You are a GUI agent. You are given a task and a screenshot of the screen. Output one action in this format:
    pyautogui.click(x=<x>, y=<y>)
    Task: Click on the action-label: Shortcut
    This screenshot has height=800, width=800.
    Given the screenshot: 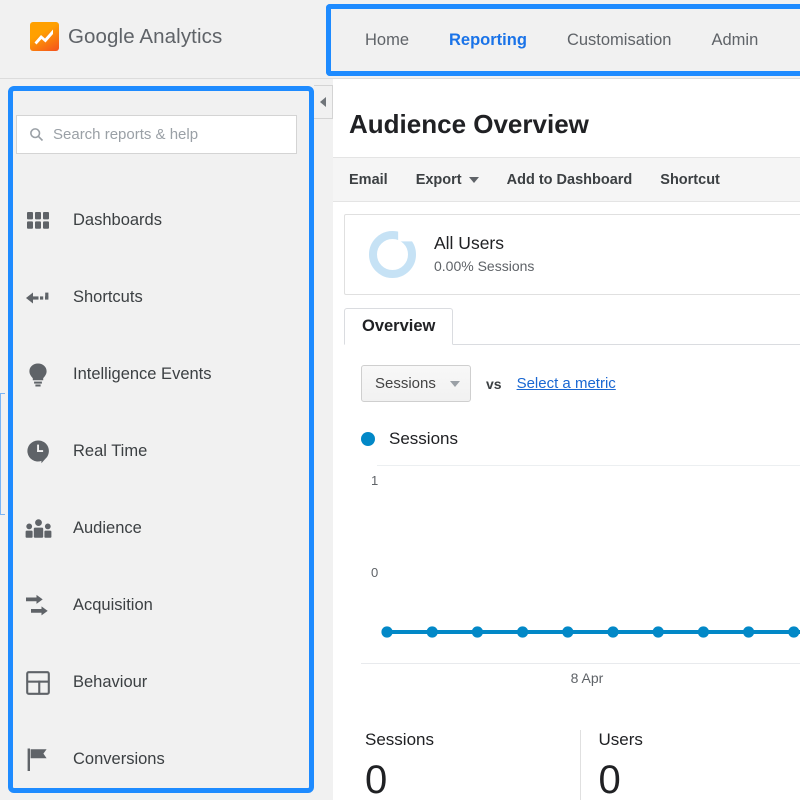 What is the action you would take?
    pyautogui.click(x=690, y=179)
    